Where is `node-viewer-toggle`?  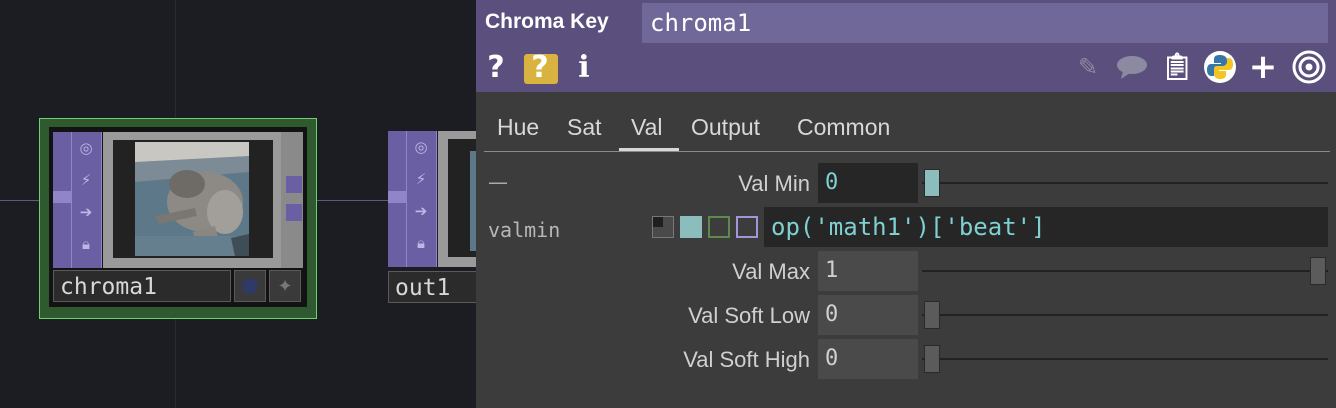
node-viewer-toggle is located at coordinates (250, 286).